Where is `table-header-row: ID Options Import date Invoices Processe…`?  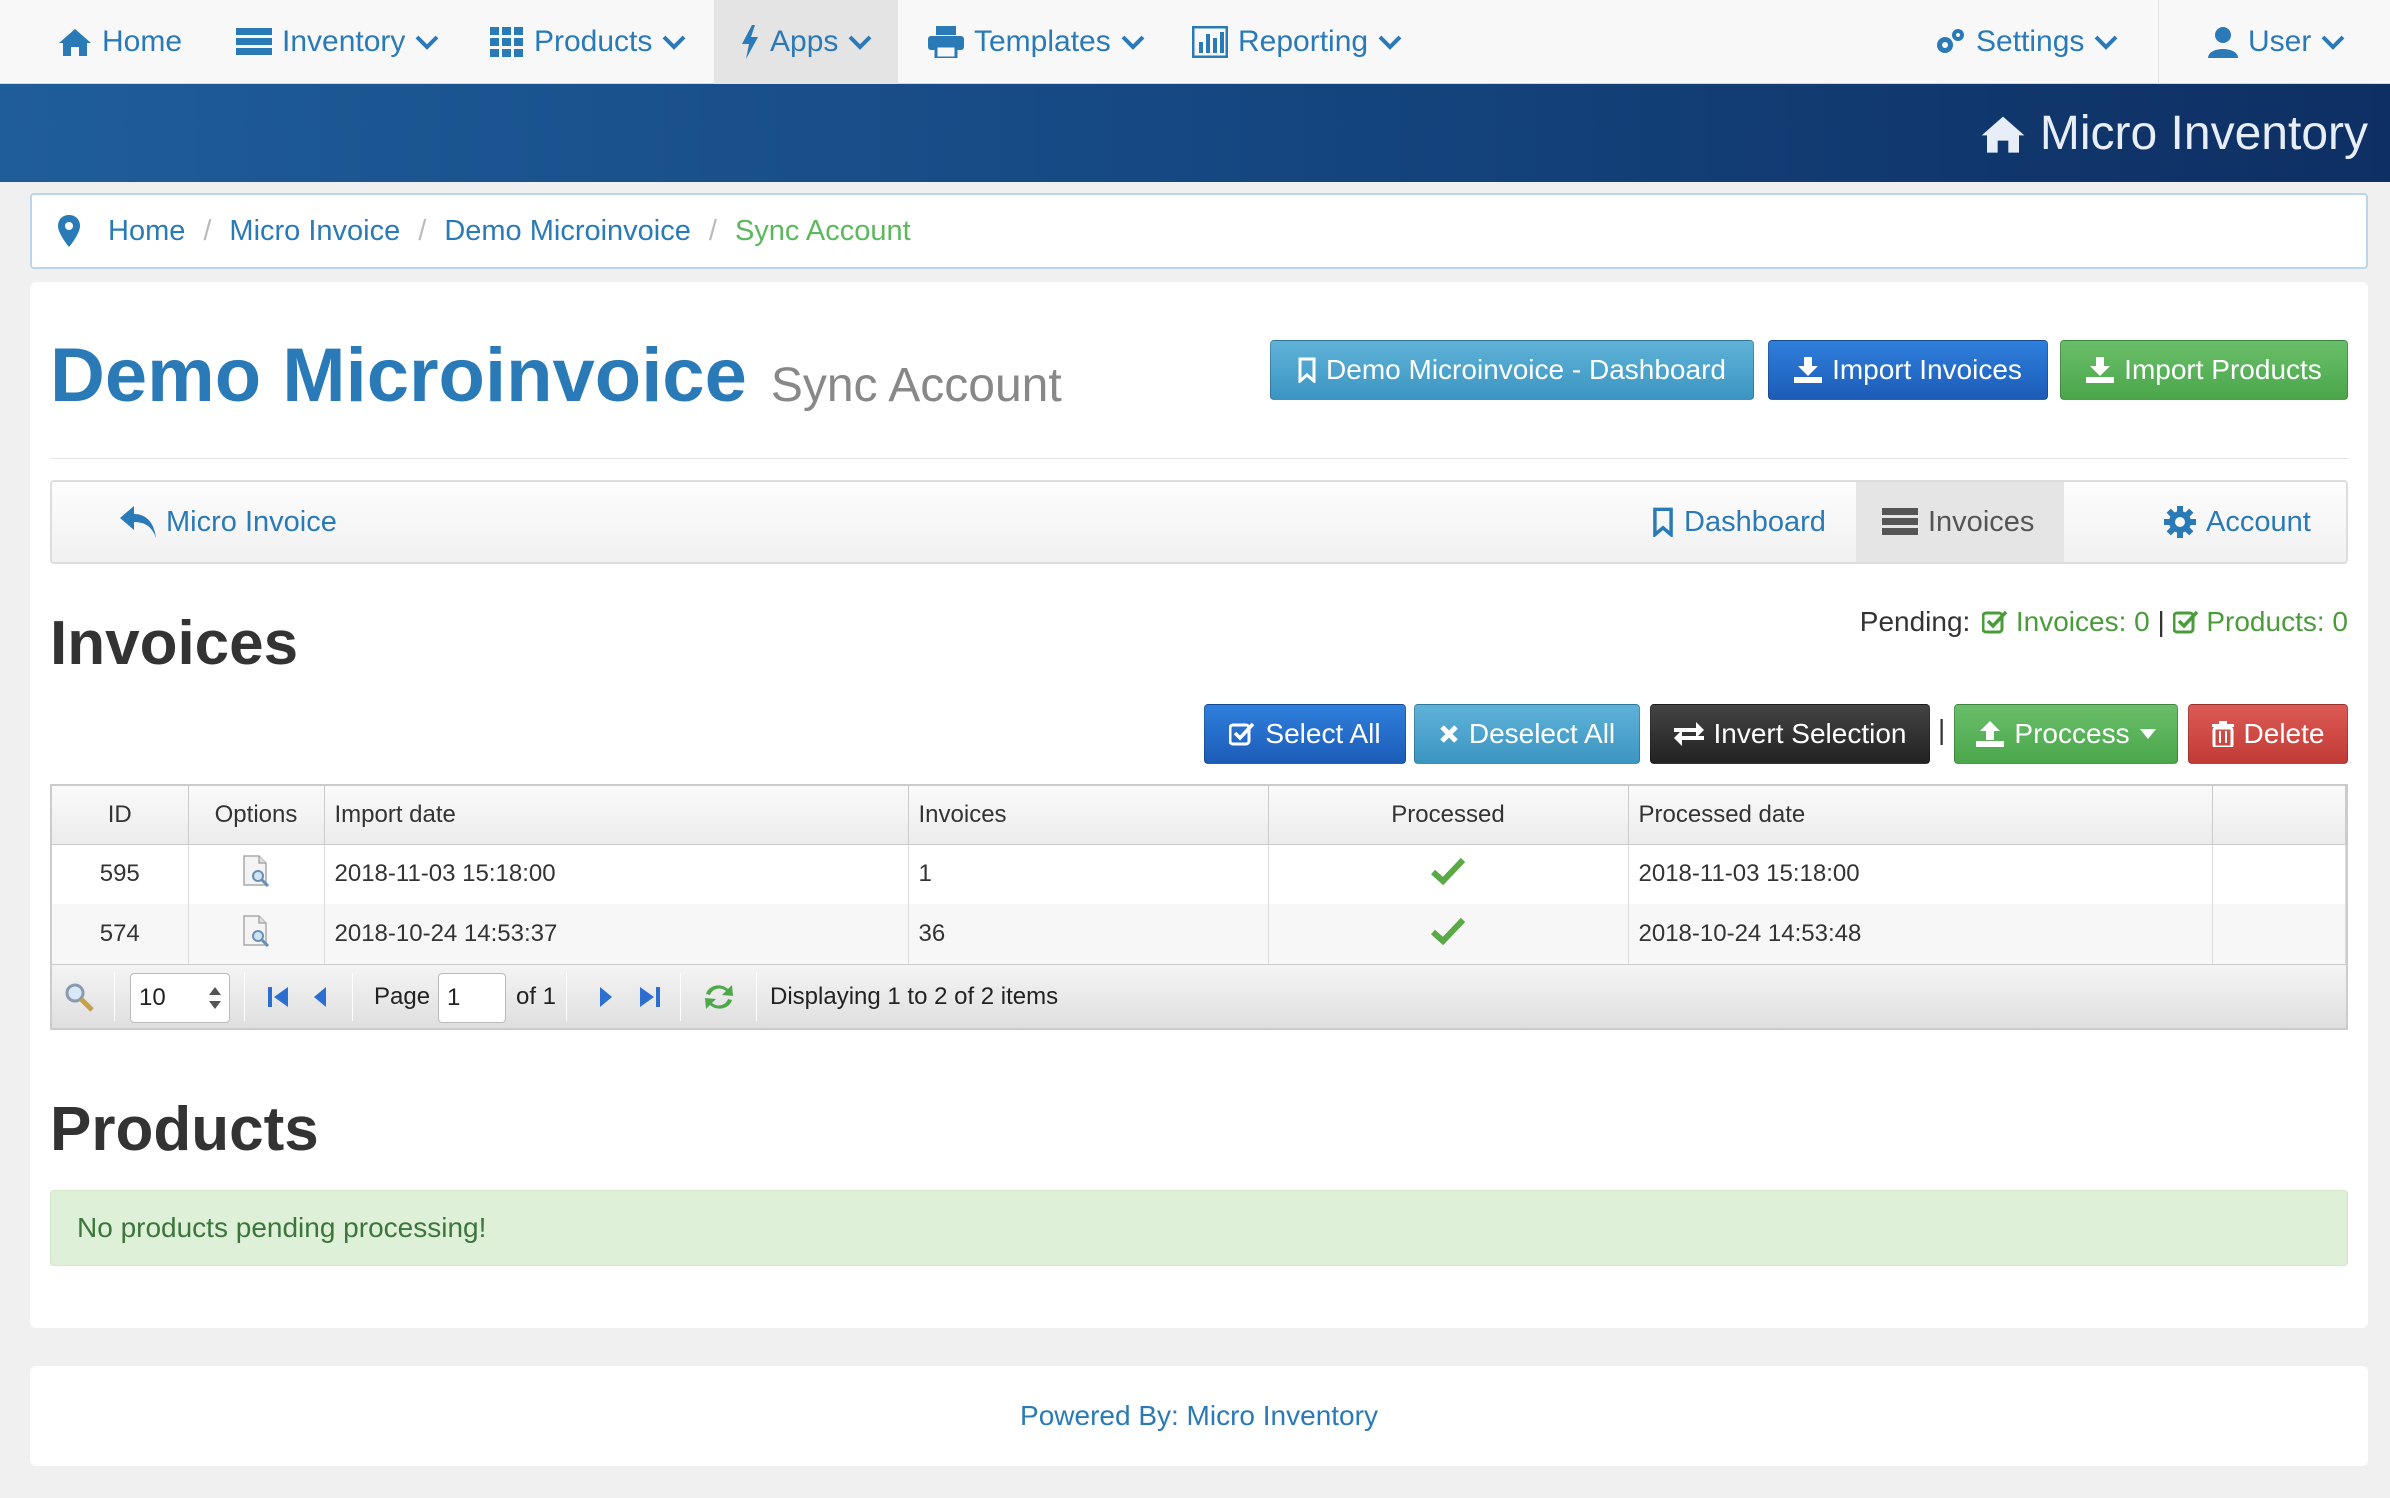 table-header-row: ID Options Import date Invoices Processe… is located at coordinates (1199, 815).